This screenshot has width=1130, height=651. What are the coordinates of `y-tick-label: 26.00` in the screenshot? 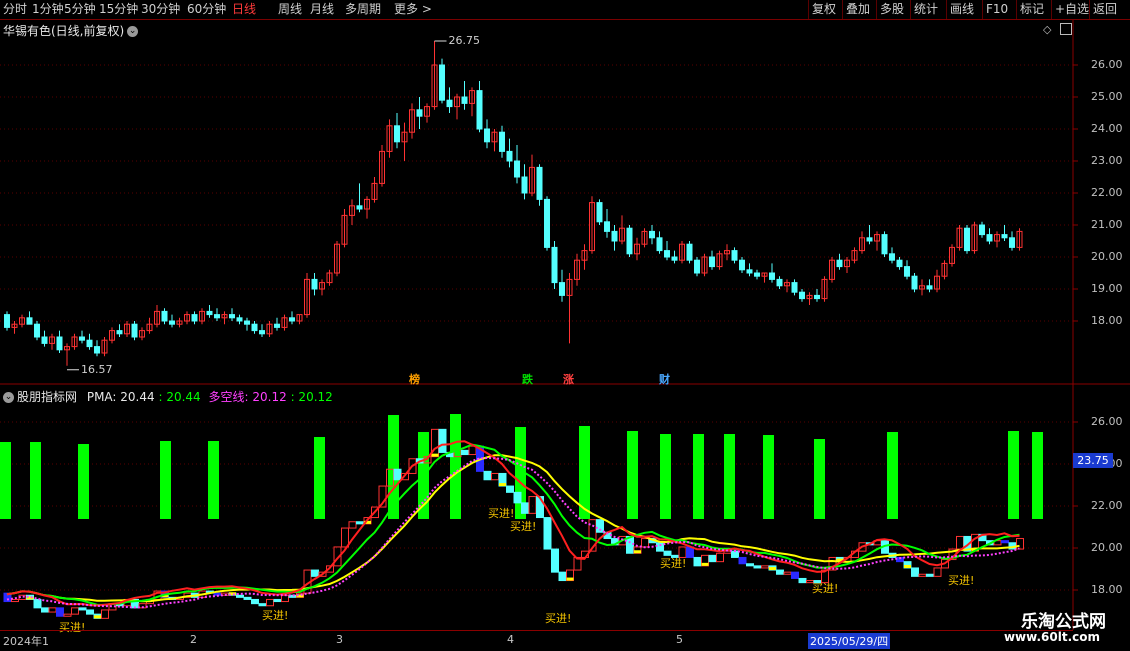 It's located at (1107, 64).